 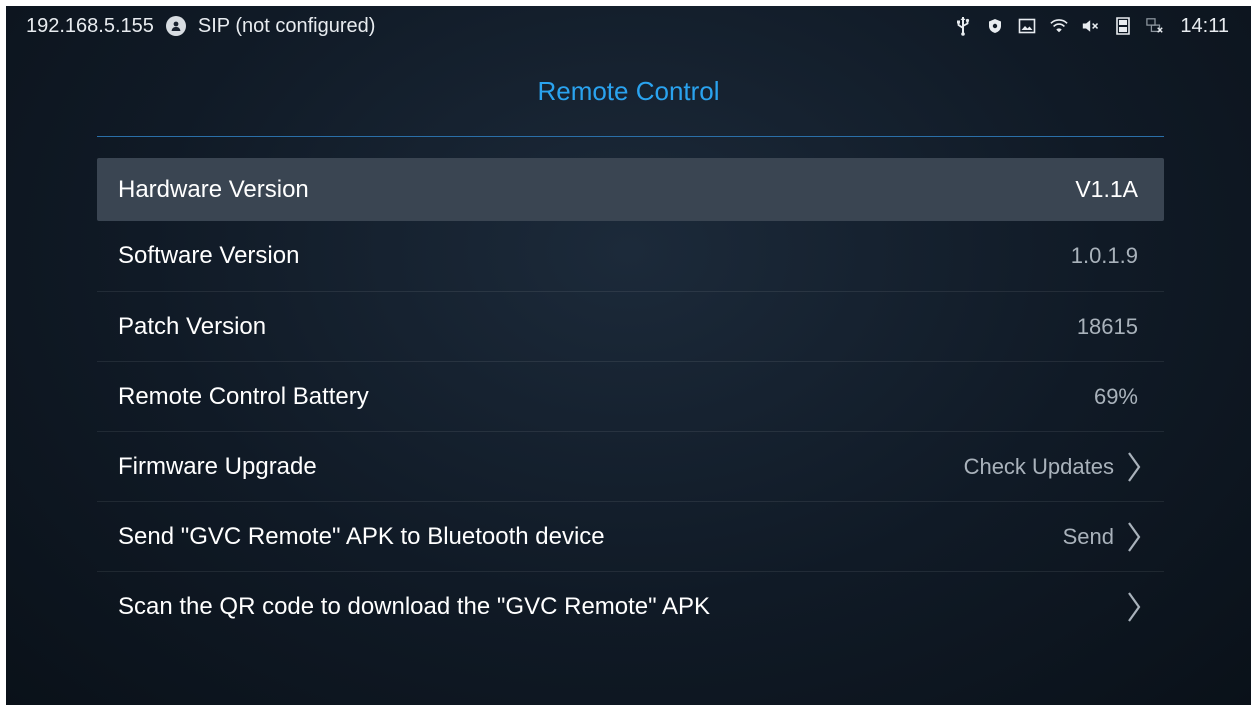 What do you see at coordinates (192, 326) in the screenshot?
I see `item-label: Patch Version` at bounding box center [192, 326].